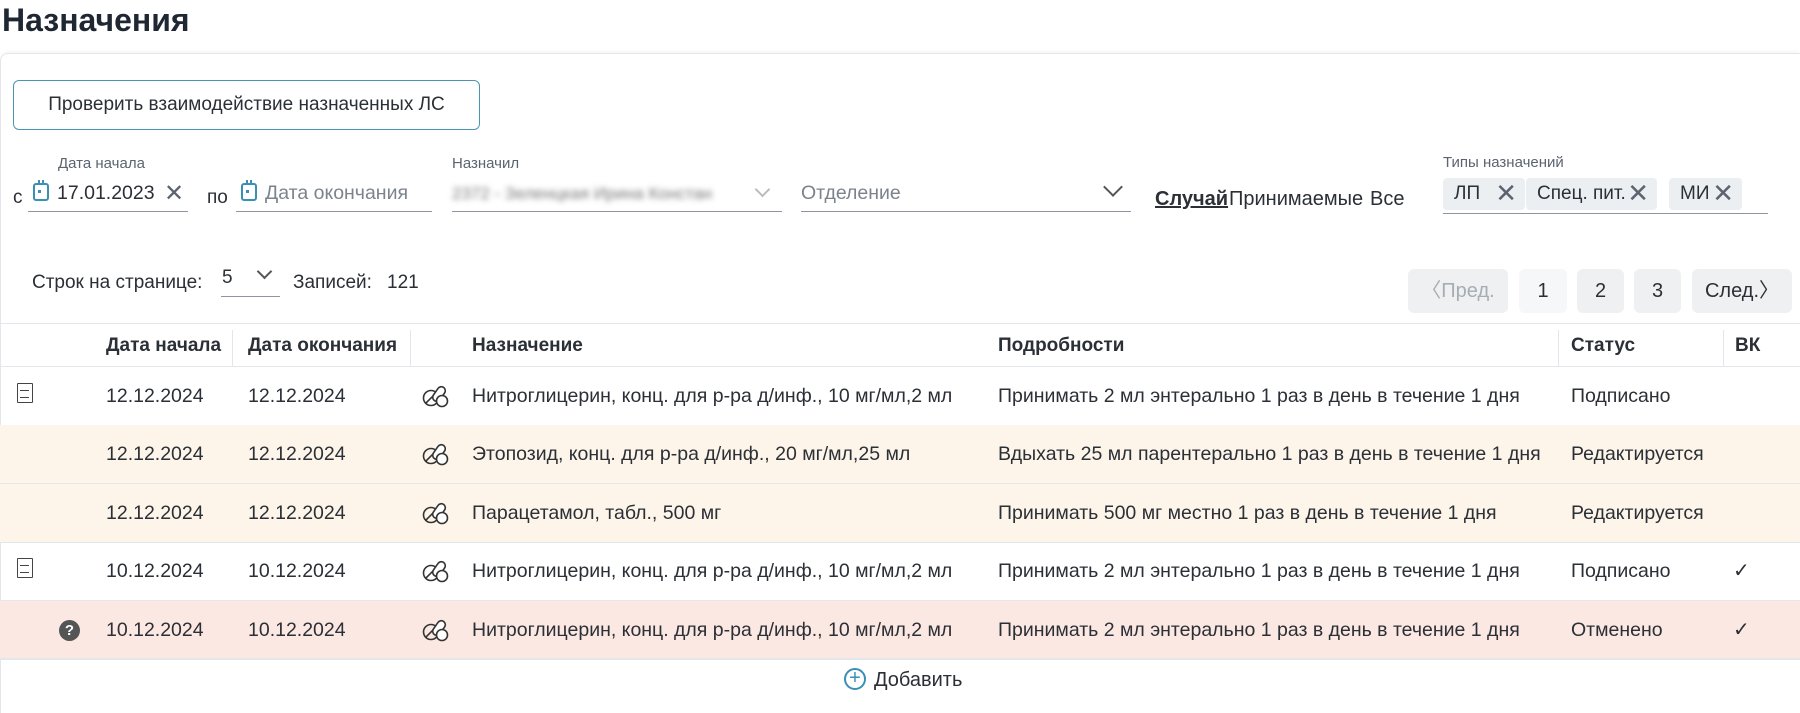 The width and height of the screenshot is (1800, 713). I want to click on cell-status: Отменено, so click(1617, 630).